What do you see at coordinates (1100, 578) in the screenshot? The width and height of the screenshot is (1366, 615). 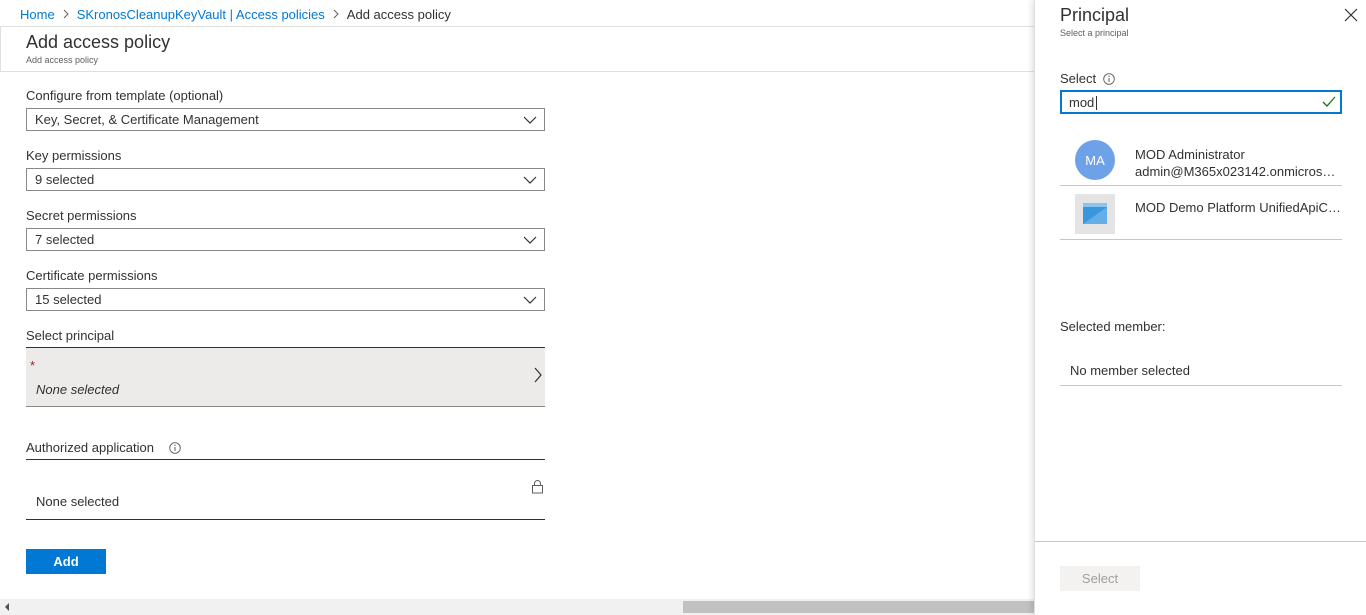 I see `select-button: Select` at bounding box center [1100, 578].